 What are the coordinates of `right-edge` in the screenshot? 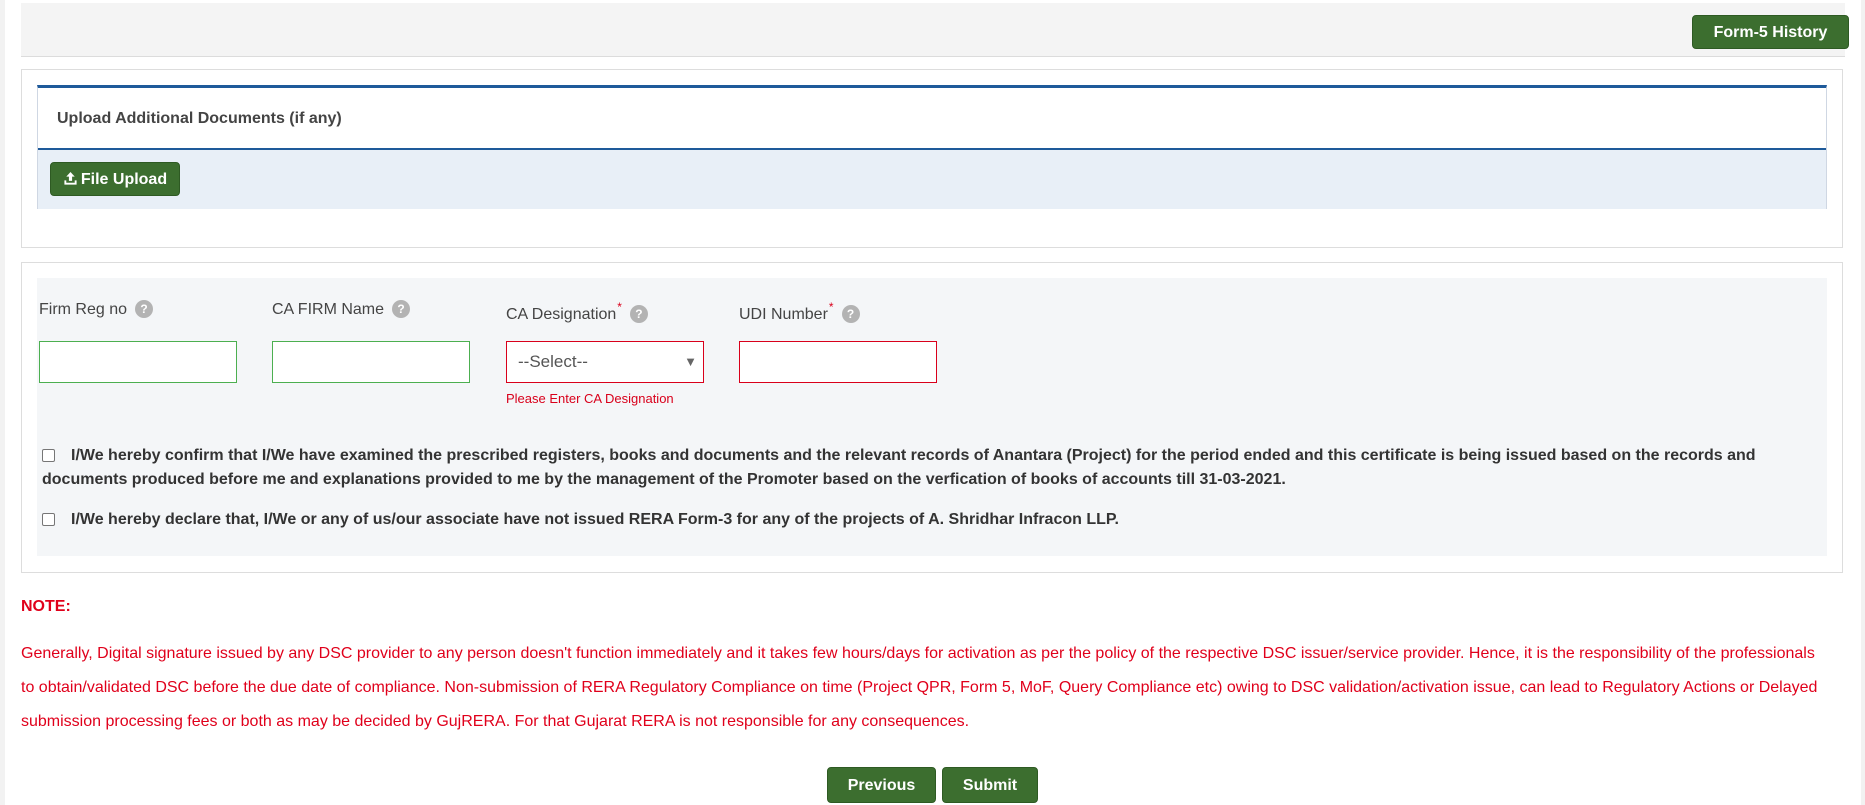 It's located at (1863, 402).